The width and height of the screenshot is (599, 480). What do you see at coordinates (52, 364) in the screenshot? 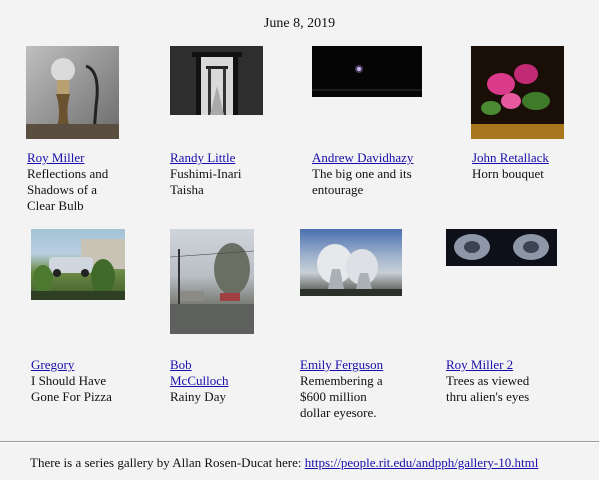
I see `author-link-gregory: Gregory` at bounding box center [52, 364].